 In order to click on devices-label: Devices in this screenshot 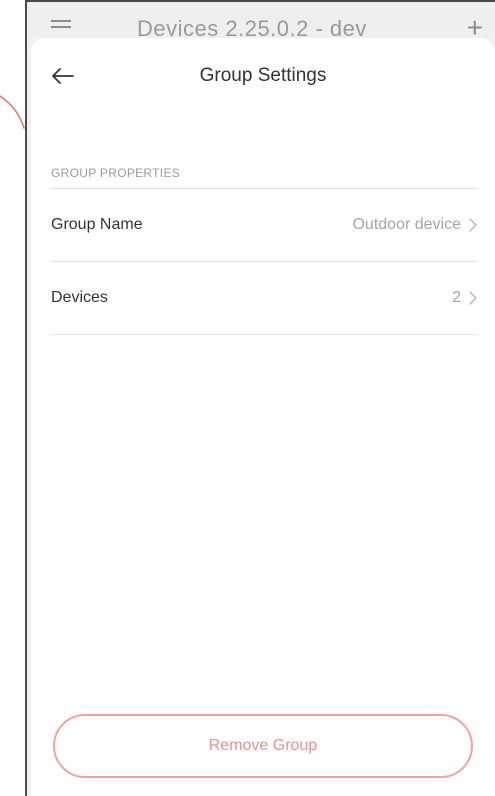, I will do `click(79, 297)`.